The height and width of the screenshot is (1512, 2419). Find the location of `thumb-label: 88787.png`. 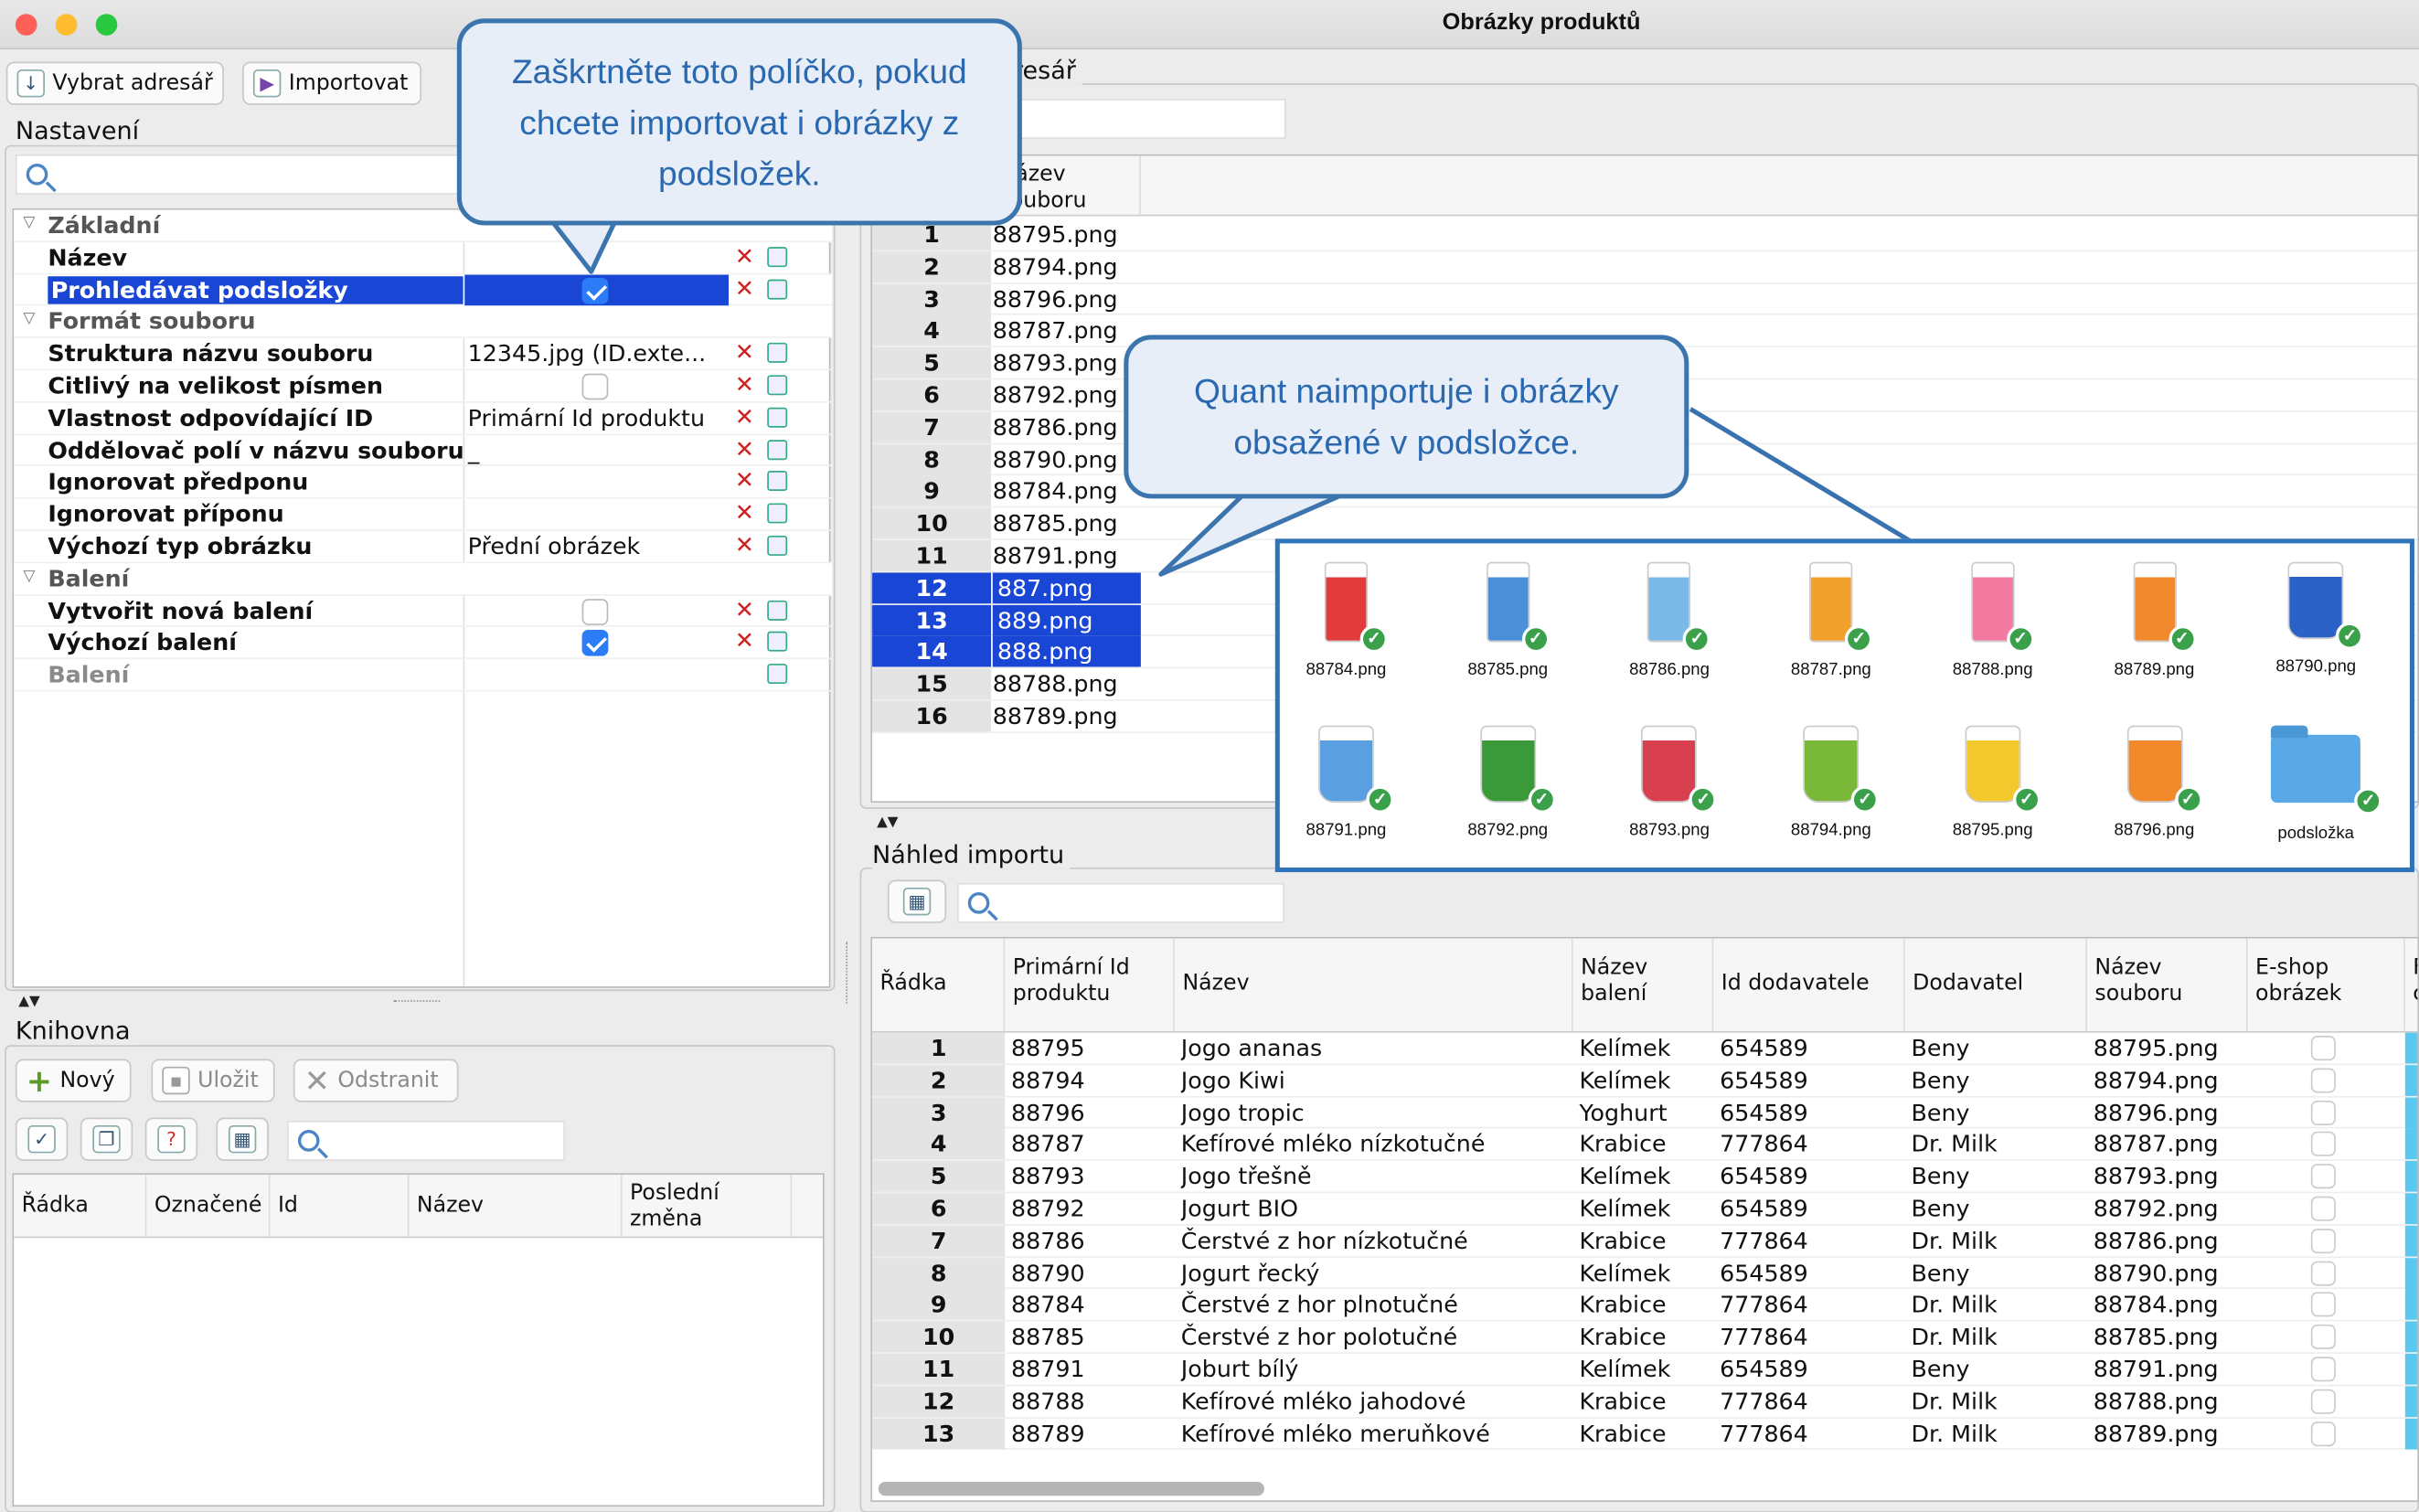

thumb-label: 88787.png is located at coordinates (1830, 669).